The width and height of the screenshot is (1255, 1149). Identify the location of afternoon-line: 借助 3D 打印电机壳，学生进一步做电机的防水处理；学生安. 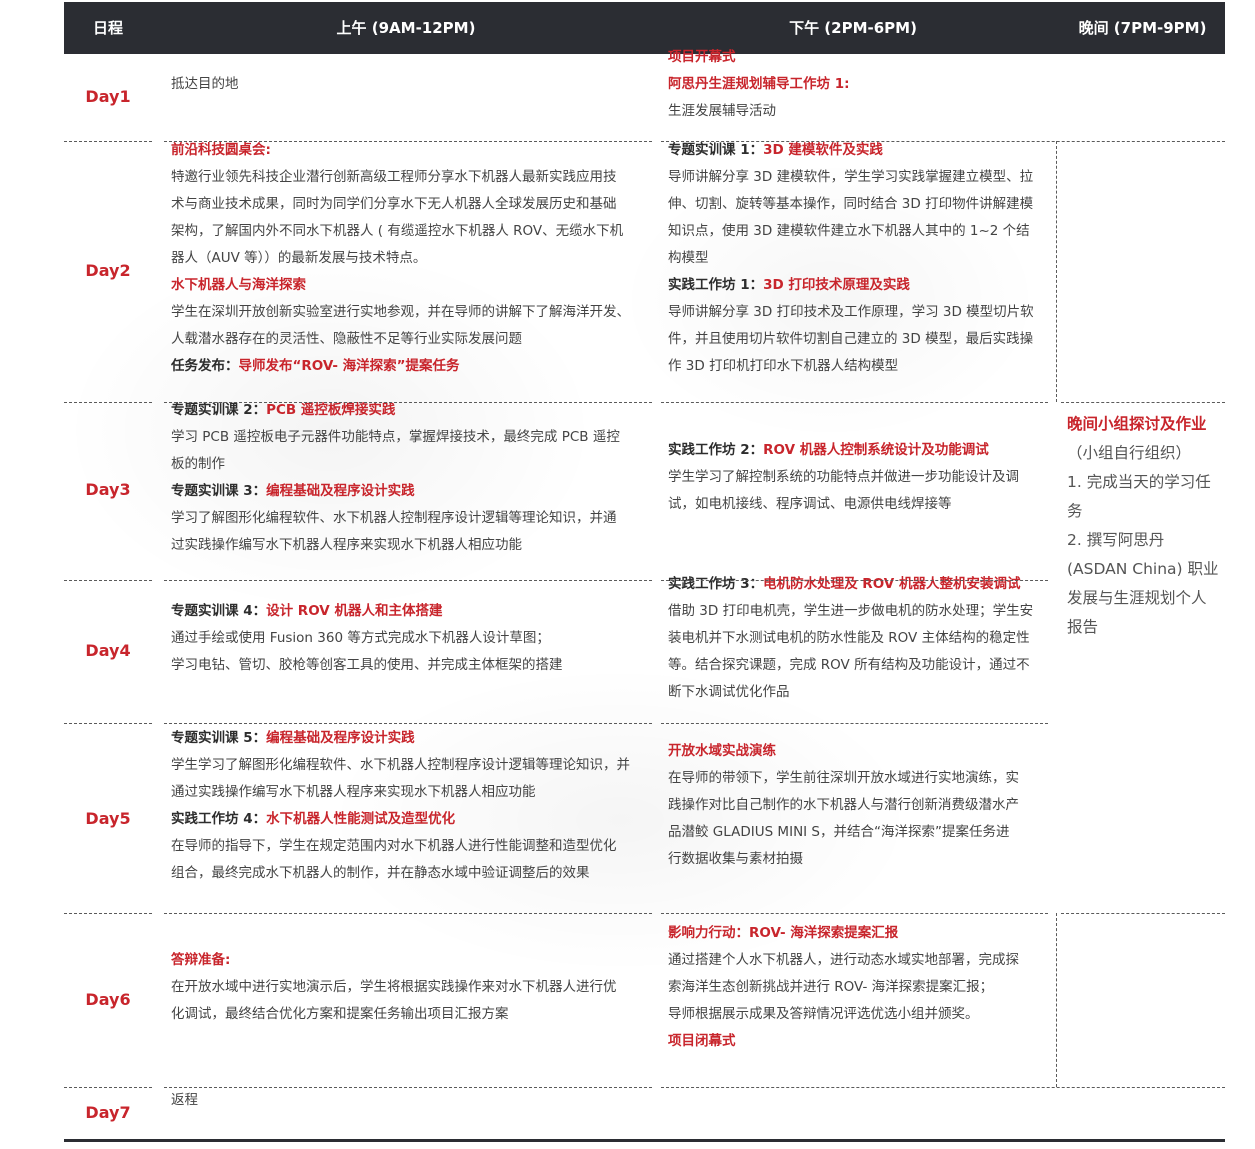
(851, 611).